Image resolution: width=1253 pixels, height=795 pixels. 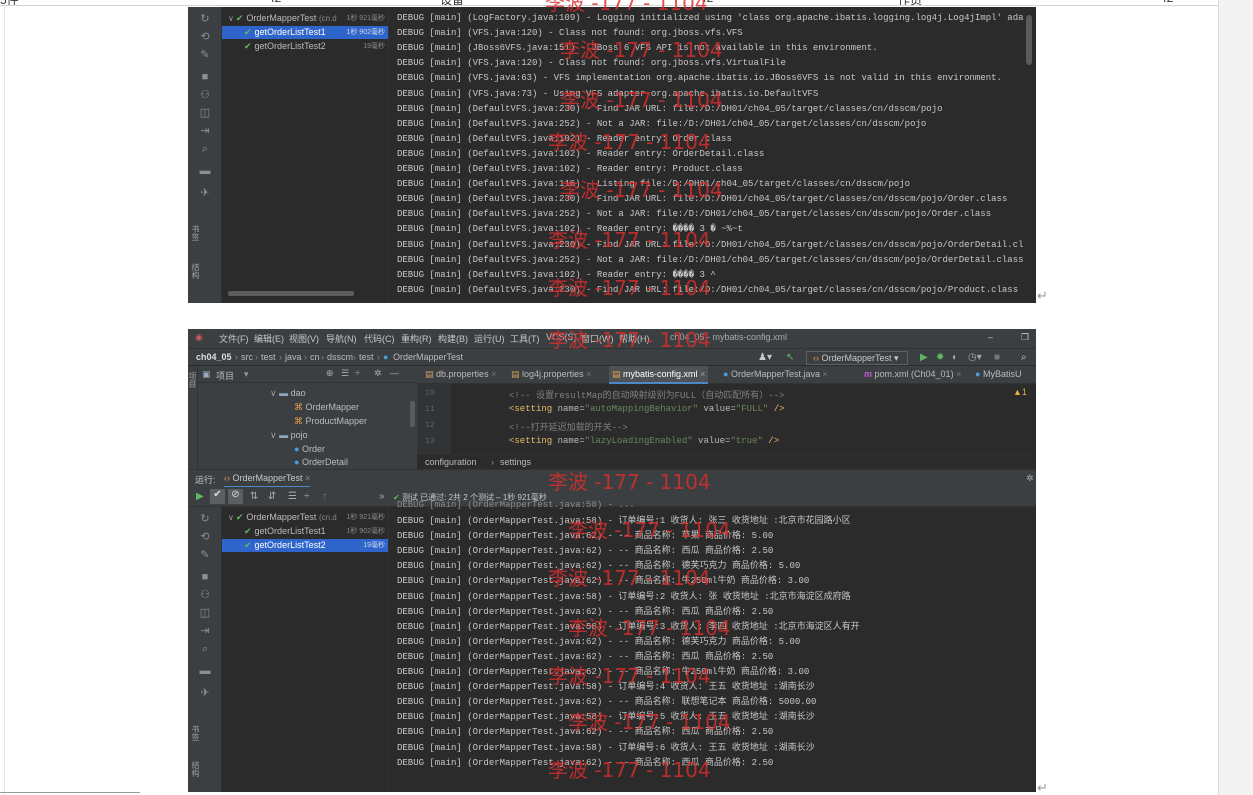 I want to click on tab-log4j-properties: ▤ log4j.properties ×, so click(x=551, y=374).